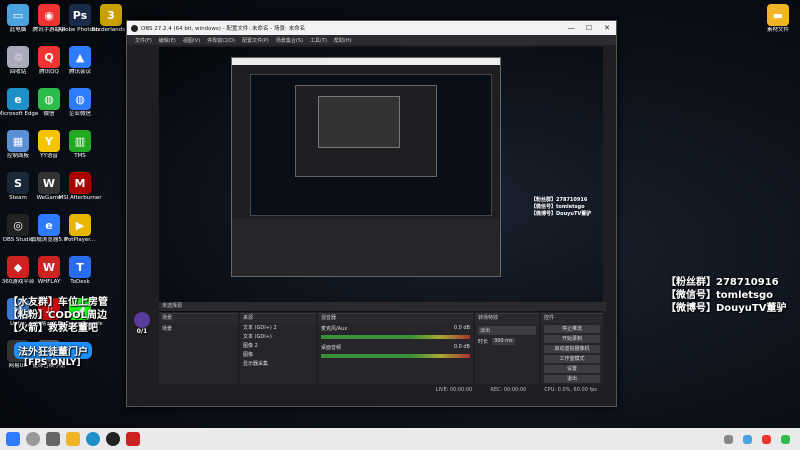 The height and width of the screenshot is (450, 800). I want to click on transition-type-select: 淡出, so click(507, 330).